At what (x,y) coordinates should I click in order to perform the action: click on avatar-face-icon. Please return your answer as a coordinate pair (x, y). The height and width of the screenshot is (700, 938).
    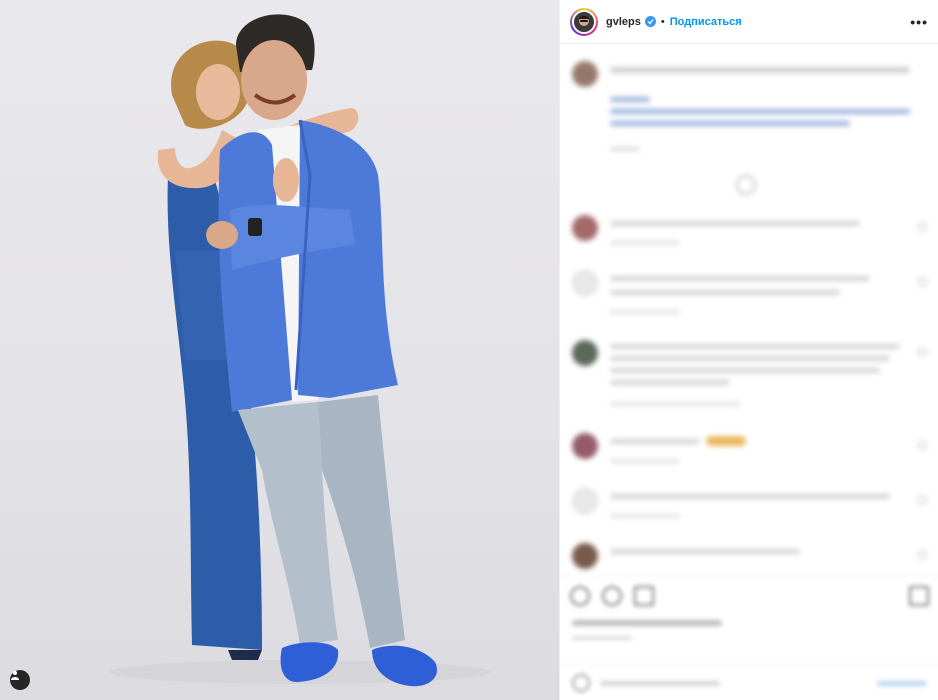
    Looking at the image, I should click on (584, 20).